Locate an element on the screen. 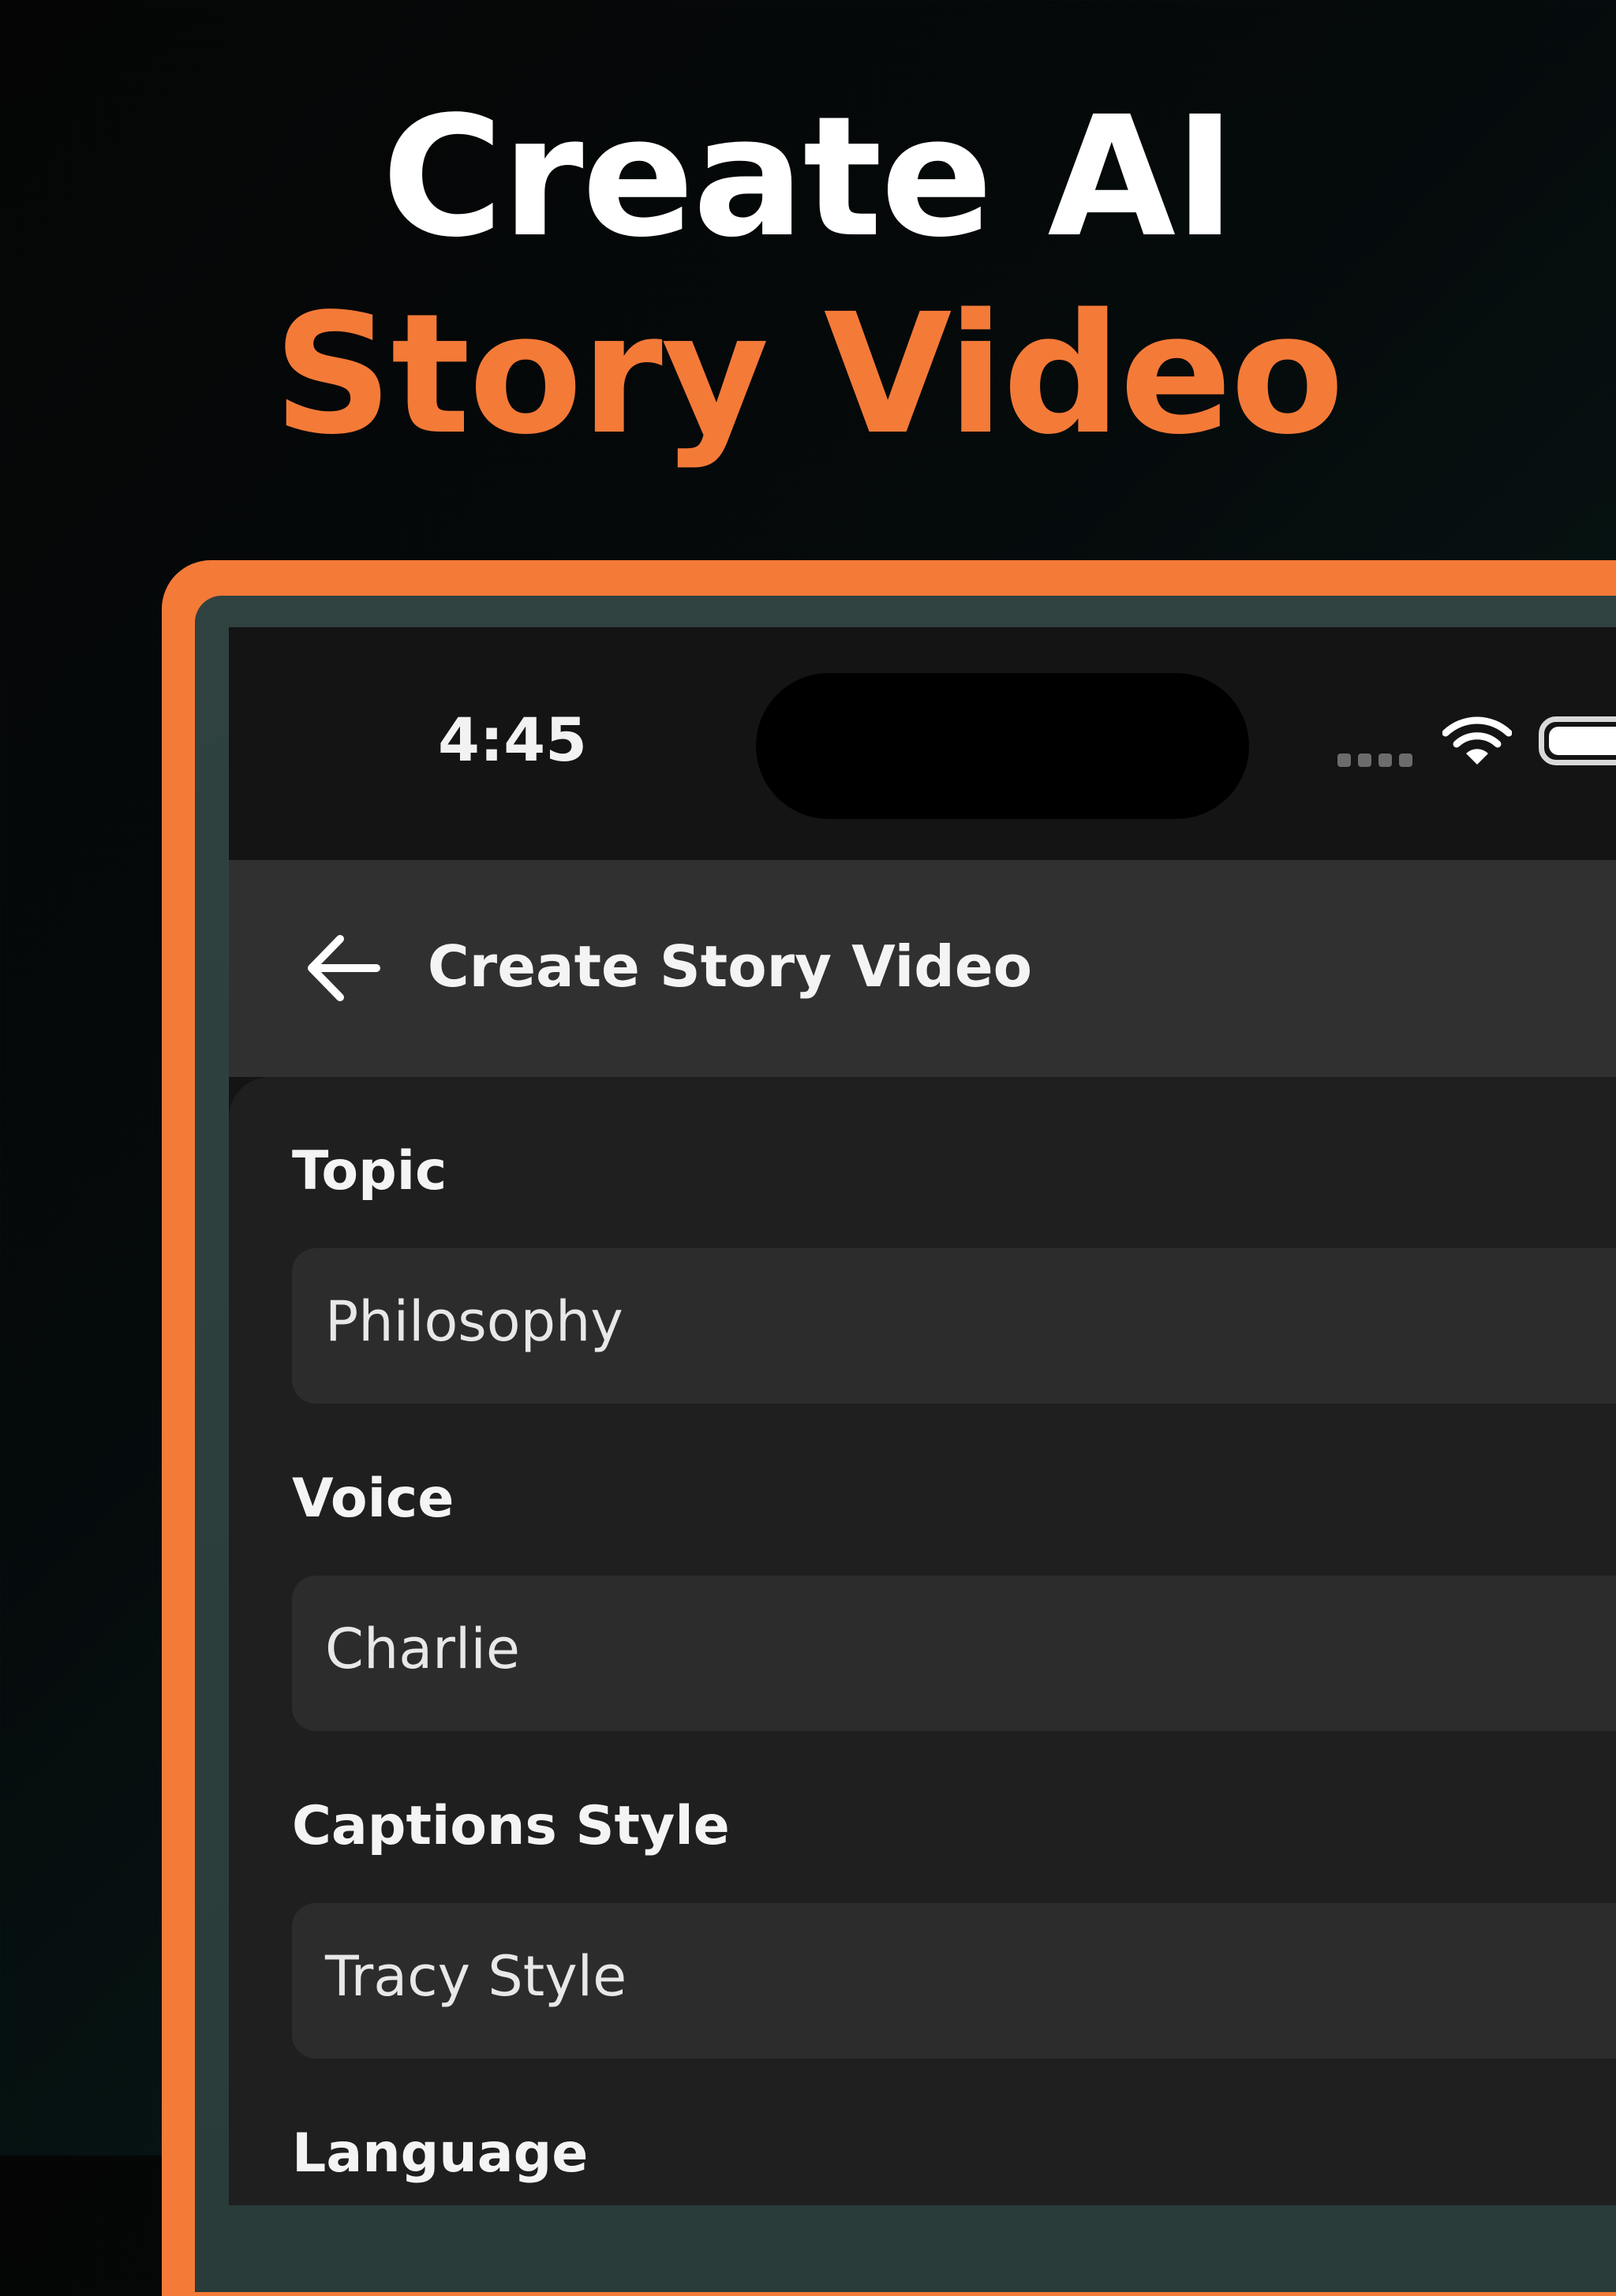 The width and height of the screenshot is (1616, 2296). status-bar: 4:45 is located at coordinates (922, 744).